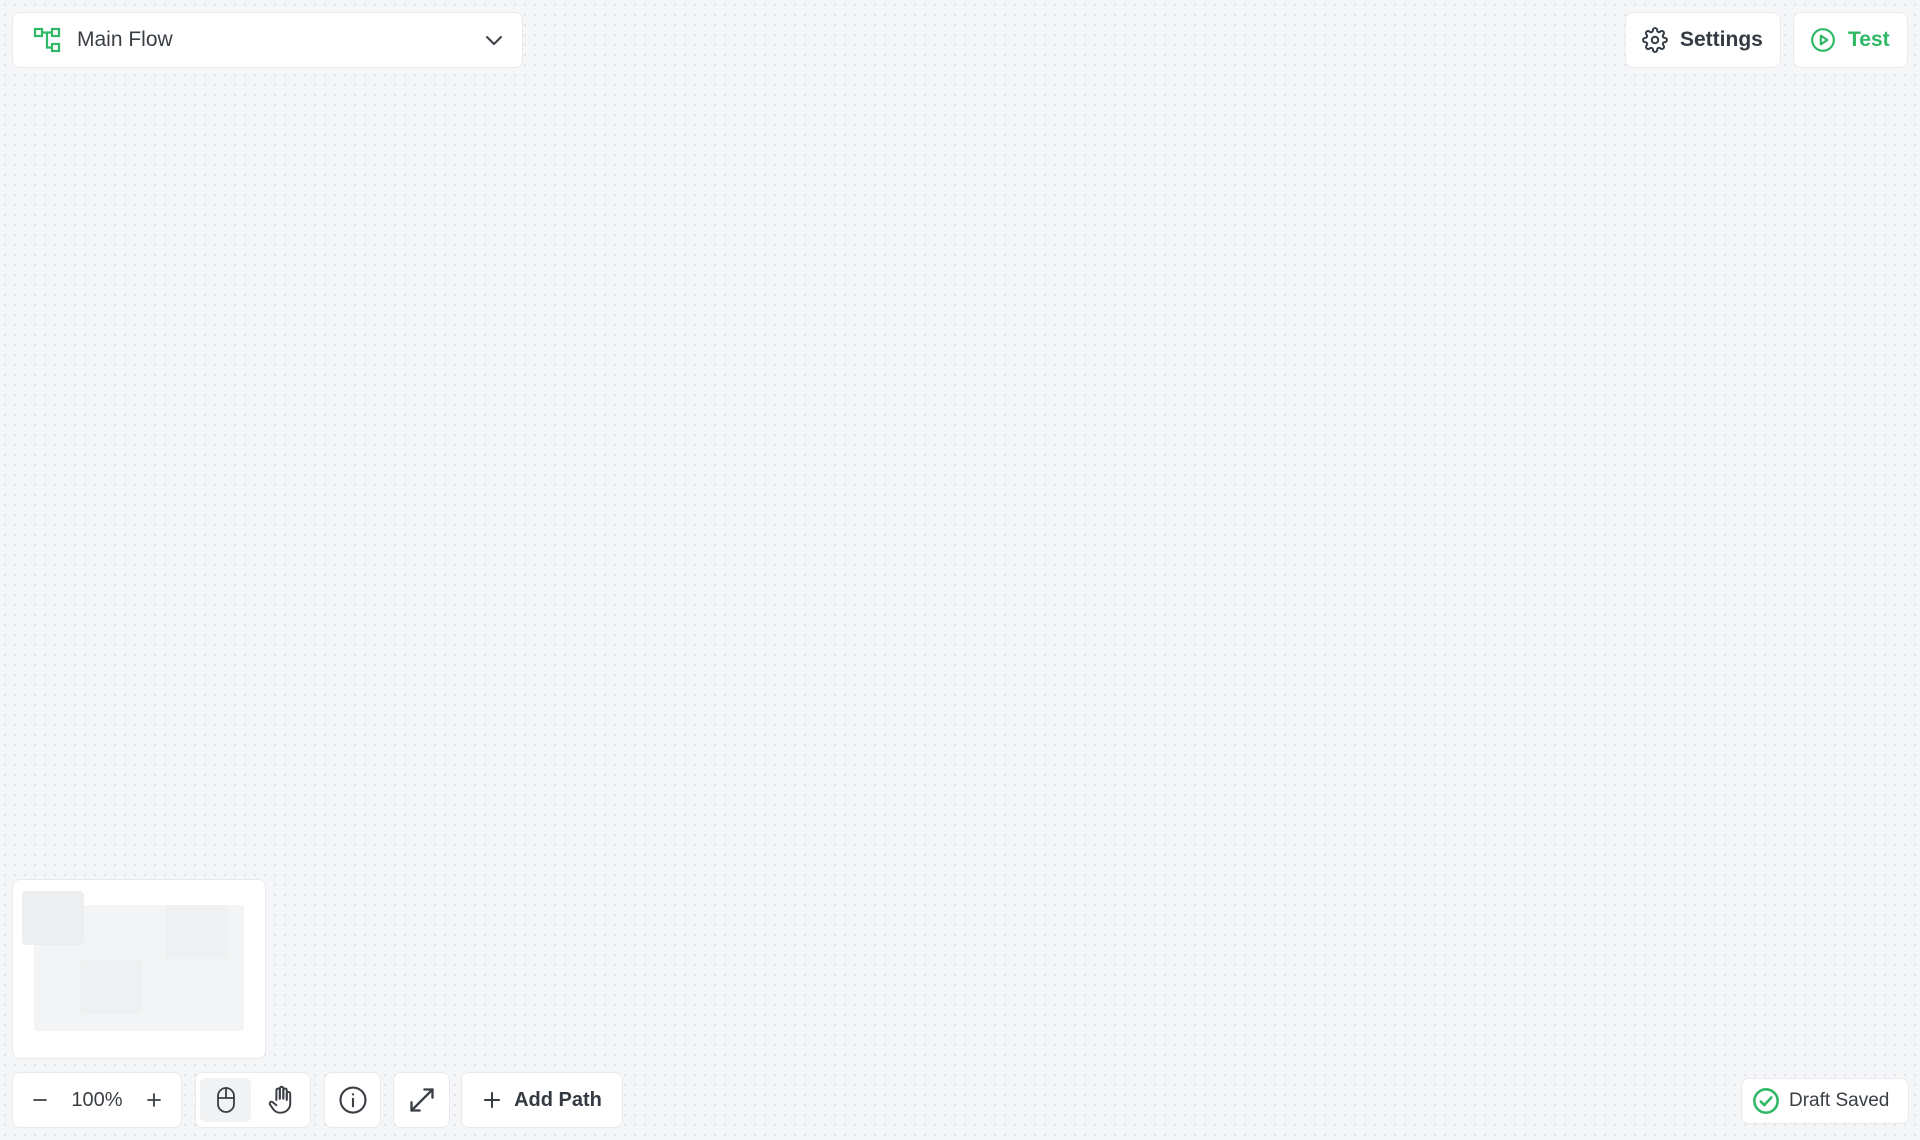 This screenshot has width=1920, height=1140. What do you see at coordinates (558, 1099) in the screenshot?
I see `add-path-label: Add Path` at bounding box center [558, 1099].